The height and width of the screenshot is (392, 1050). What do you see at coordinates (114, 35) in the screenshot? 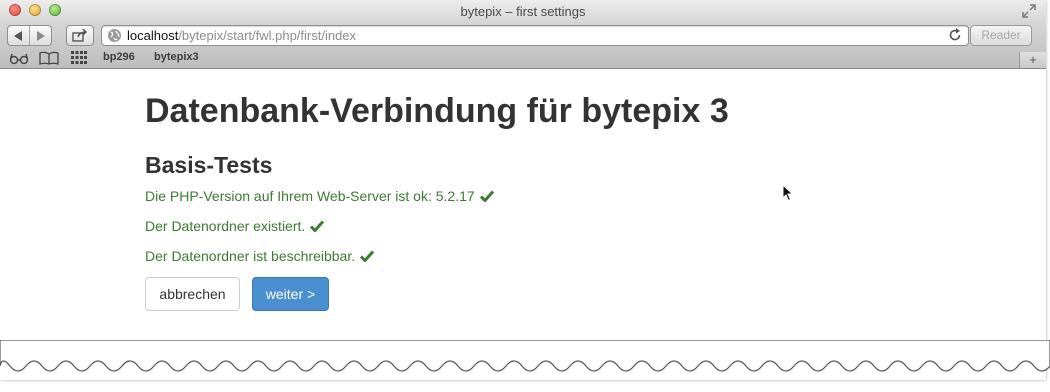
I see `globe-icon` at bounding box center [114, 35].